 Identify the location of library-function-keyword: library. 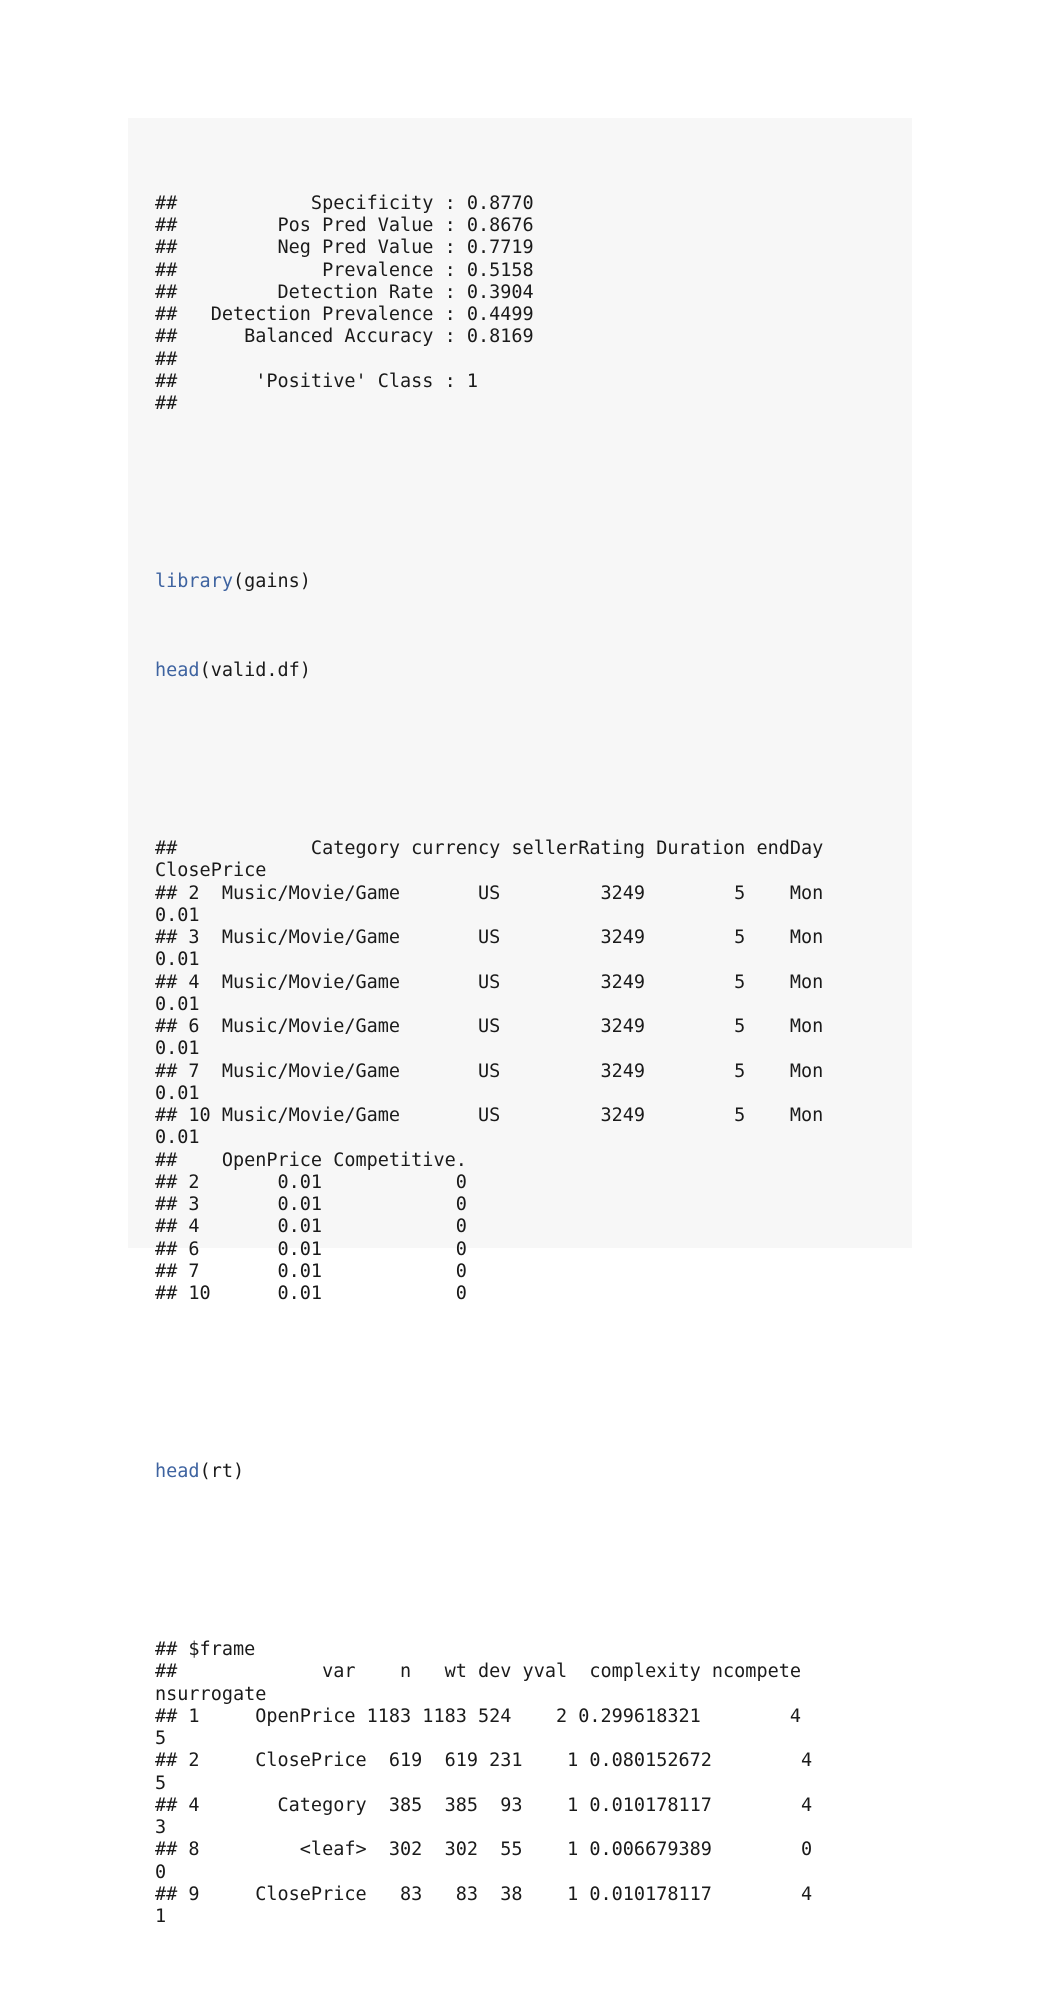
(194, 581).